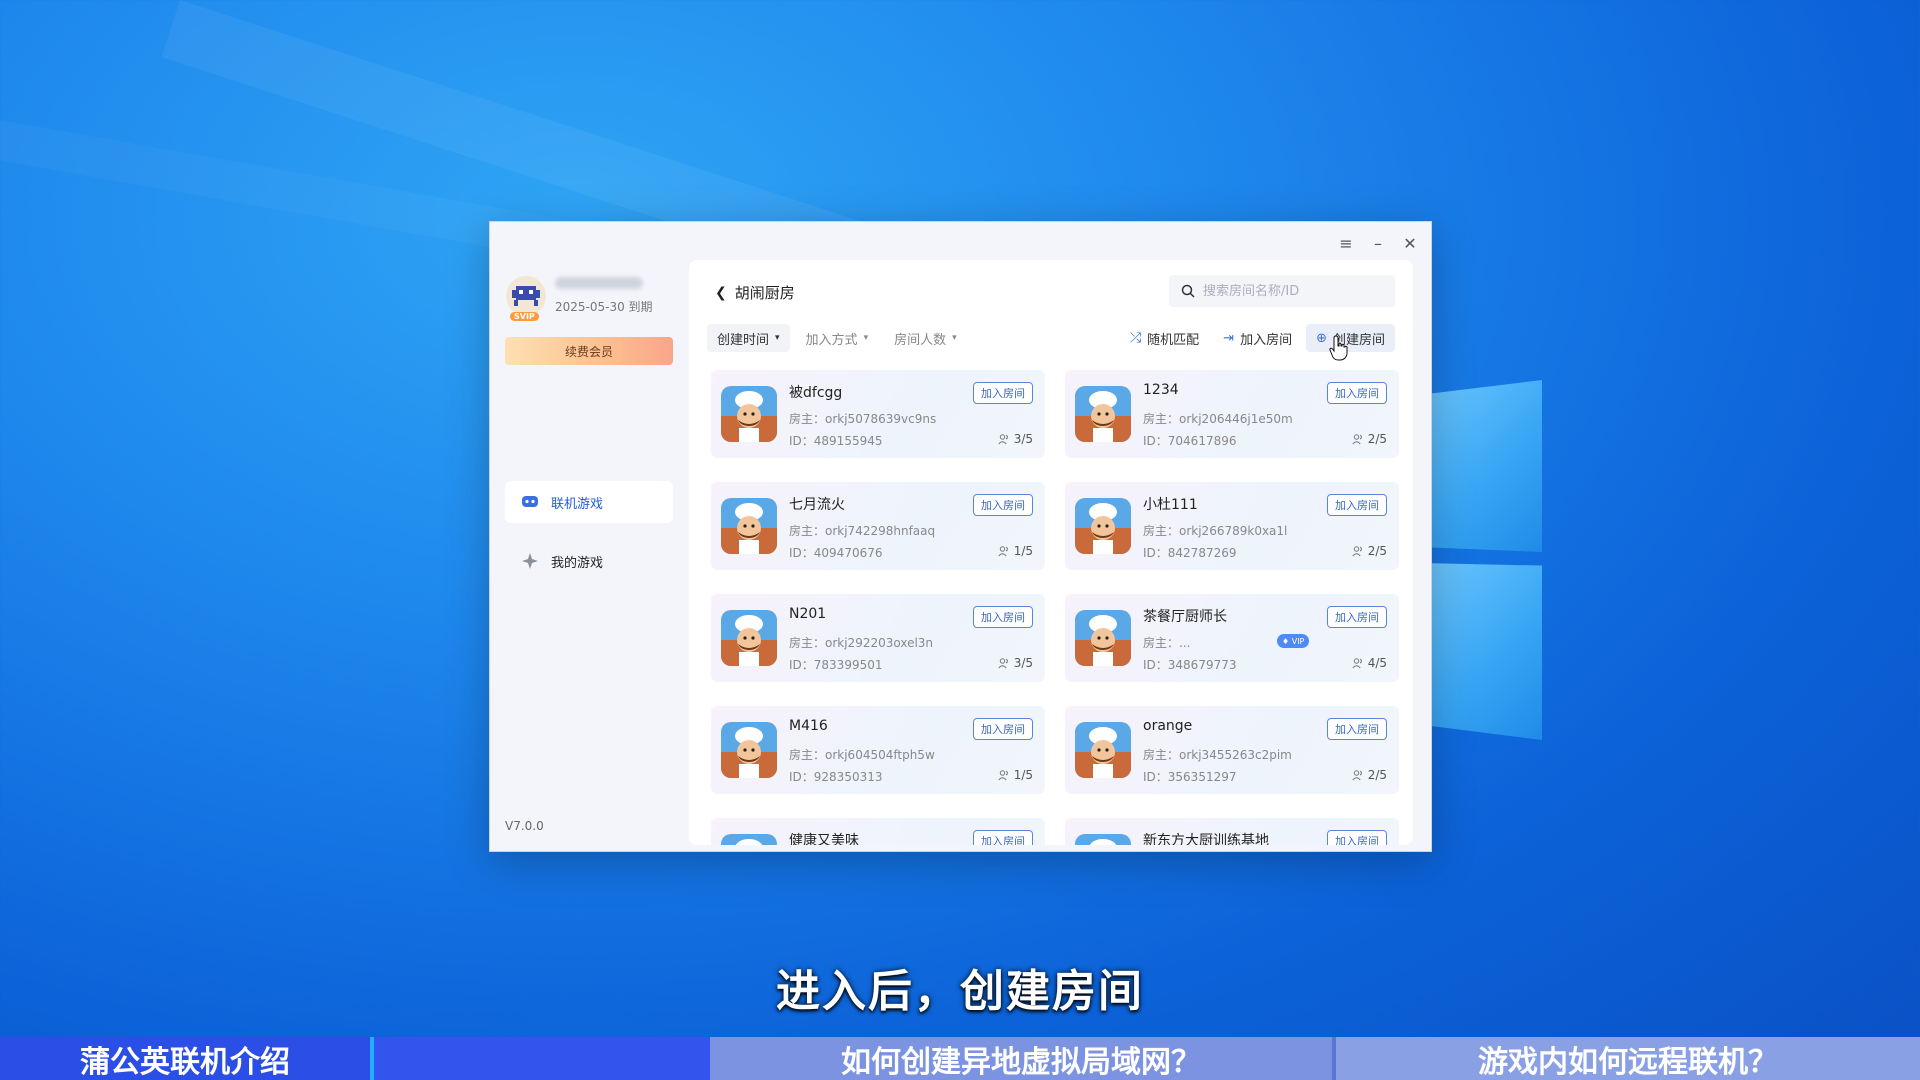 The width and height of the screenshot is (1920, 1080). I want to click on hand-cursor-icon, so click(1338, 348).